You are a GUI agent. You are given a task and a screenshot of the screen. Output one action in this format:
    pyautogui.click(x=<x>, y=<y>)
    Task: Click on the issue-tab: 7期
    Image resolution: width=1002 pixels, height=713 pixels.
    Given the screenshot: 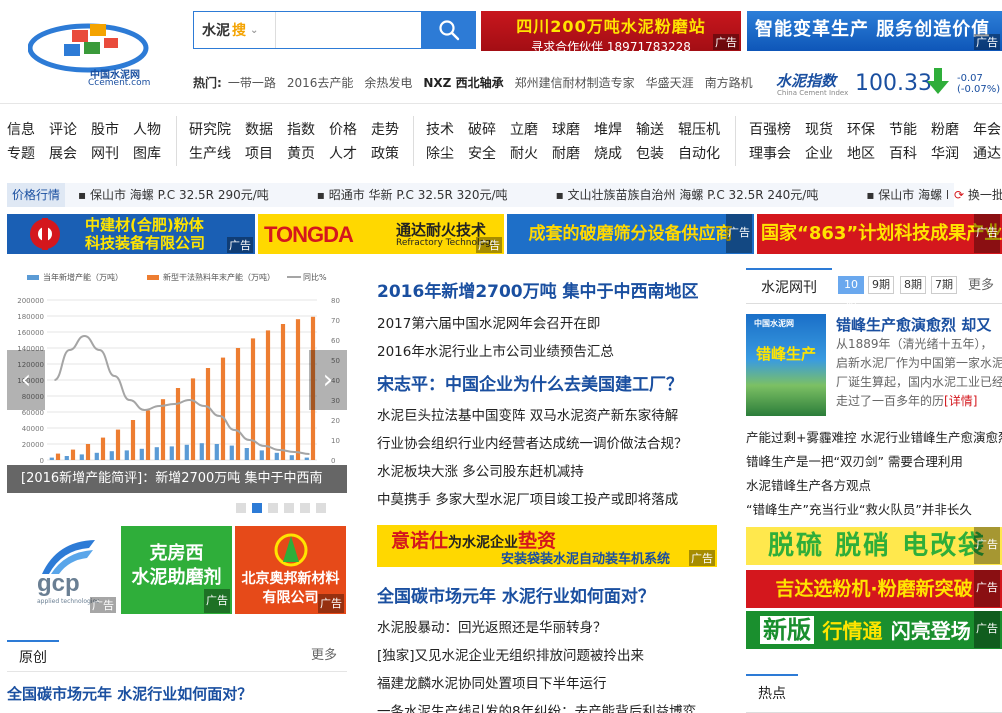 What is the action you would take?
    pyautogui.click(x=944, y=285)
    